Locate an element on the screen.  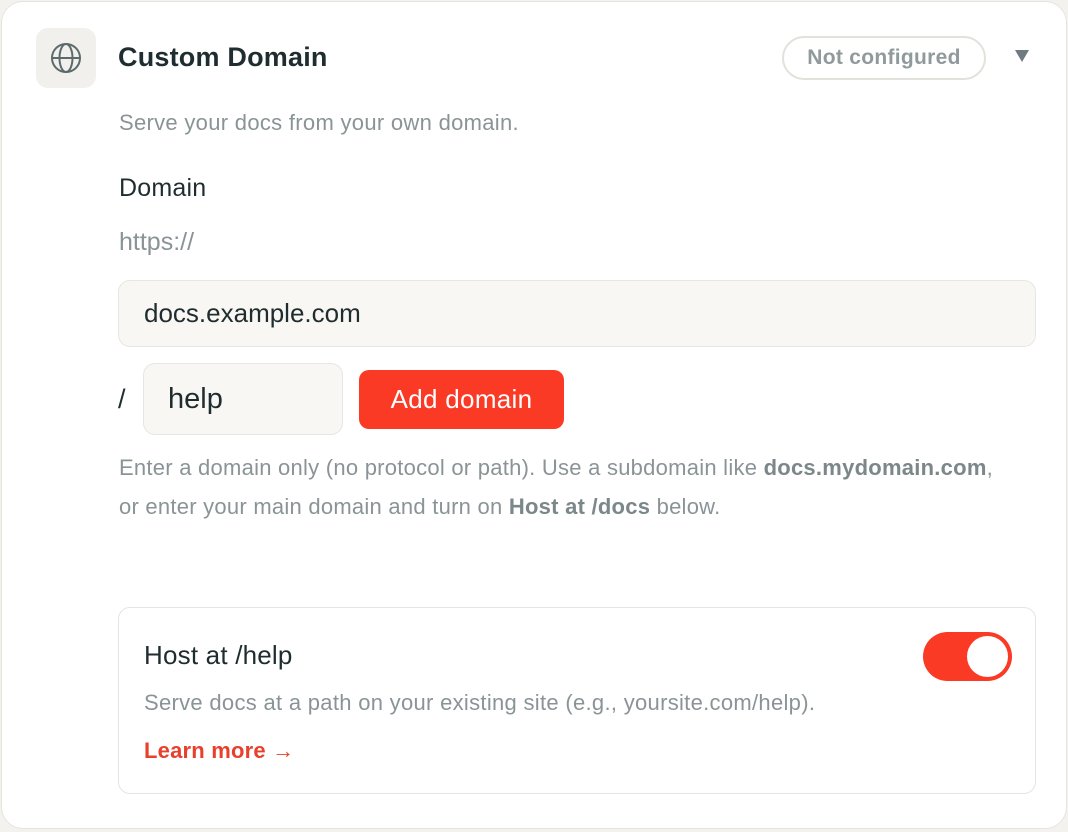
help-text-host-option: Host at /docs is located at coordinates (579, 506).